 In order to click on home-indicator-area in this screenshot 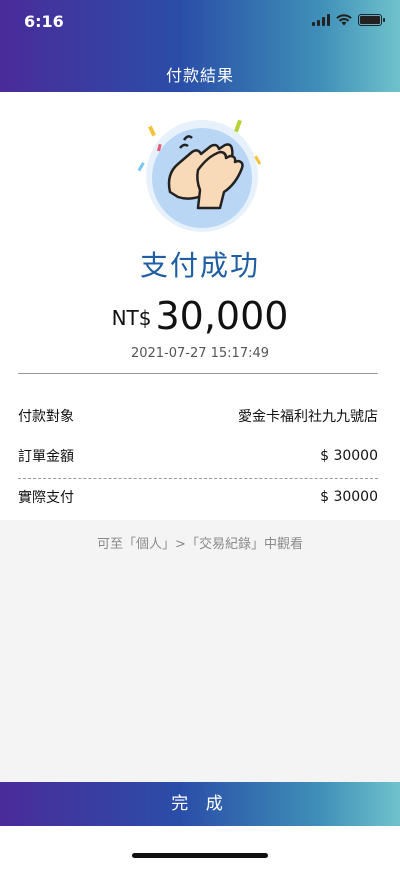, I will do `click(200, 855)`.